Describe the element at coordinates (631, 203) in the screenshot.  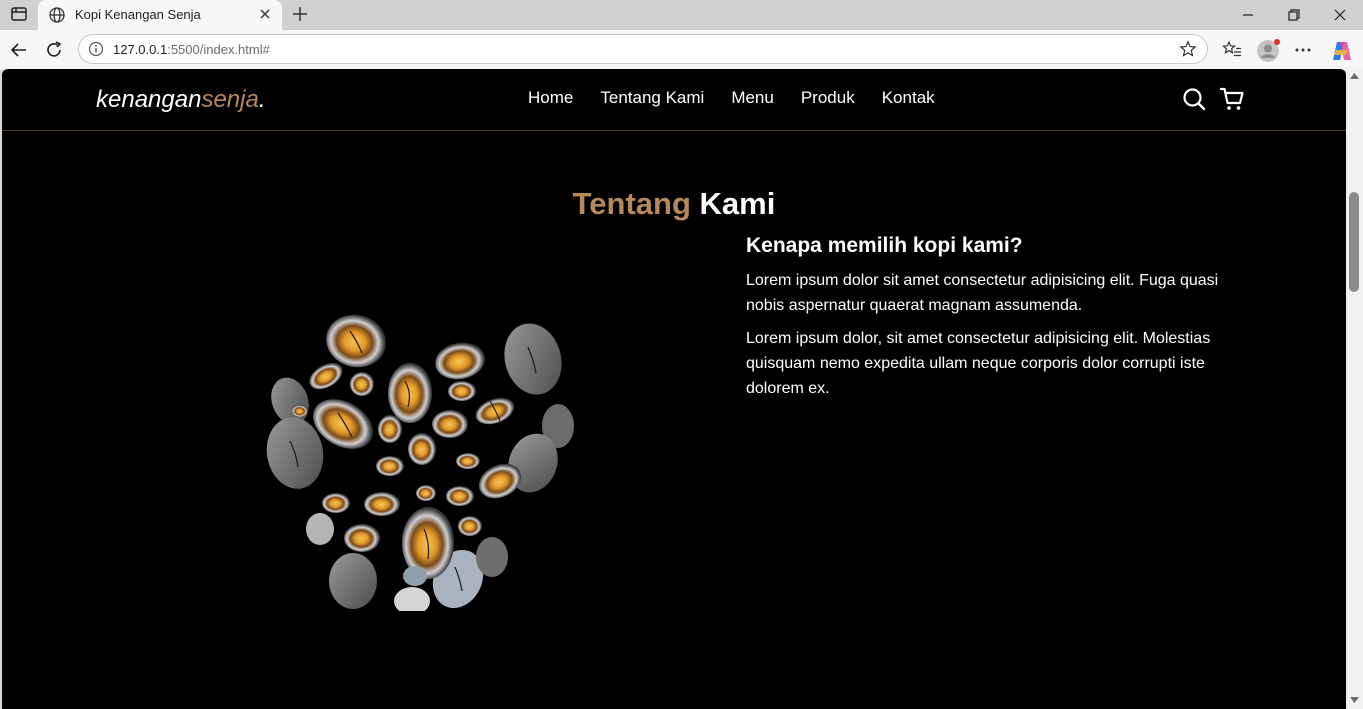
I see `title-accent: Tentang` at that location.